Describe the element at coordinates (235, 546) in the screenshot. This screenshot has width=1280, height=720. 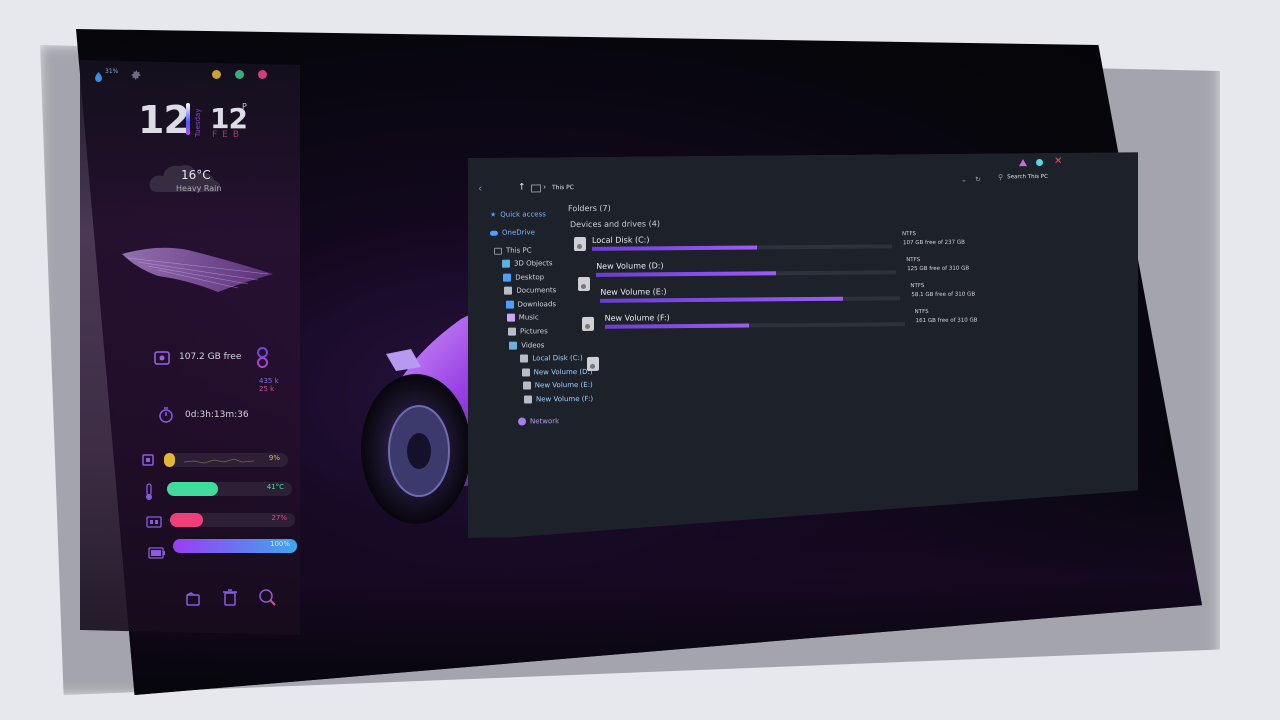
I see `battery-bar: 100%` at that location.